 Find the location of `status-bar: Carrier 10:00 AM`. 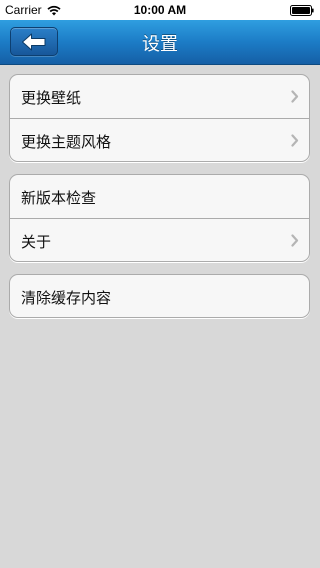

status-bar: Carrier 10:00 AM is located at coordinates (160, 10).